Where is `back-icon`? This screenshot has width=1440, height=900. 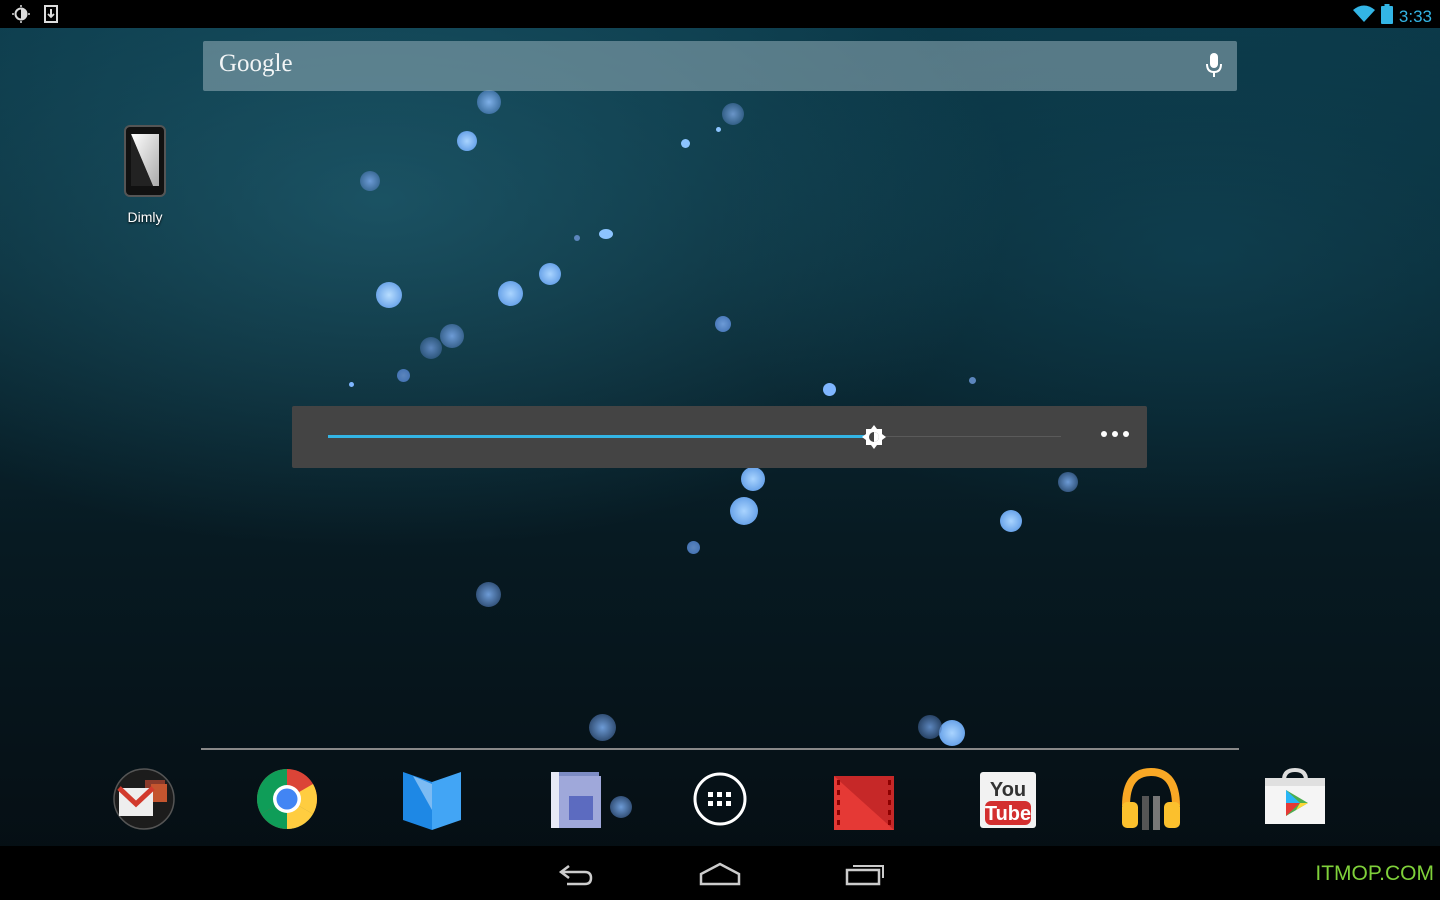 back-icon is located at coordinates (575, 873).